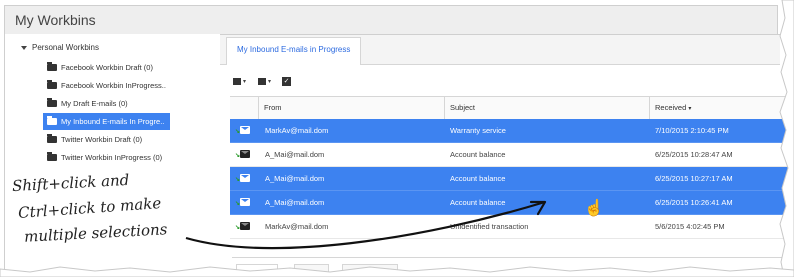 The height and width of the screenshot is (277, 794). Describe the element at coordinates (397, 271) in the screenshot. I see `torn-edge-bottom` at that location.